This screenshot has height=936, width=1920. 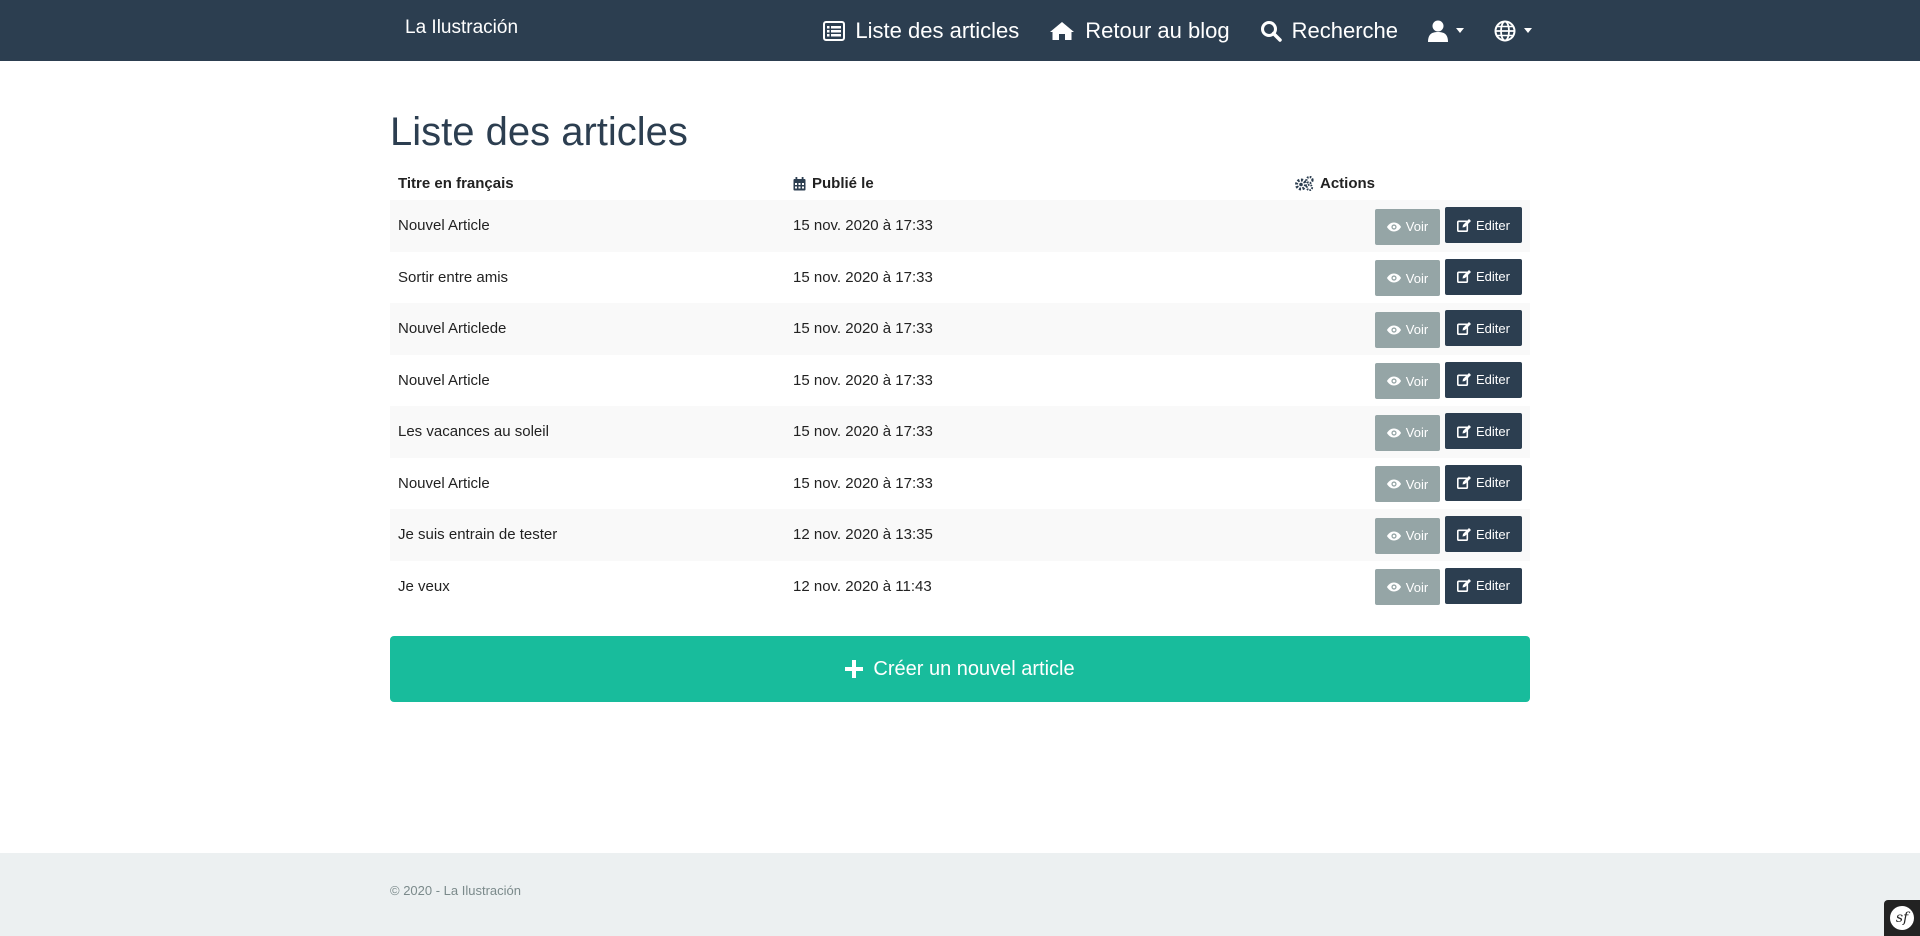 I want to click on list-icon, so click(x=834, y=30).